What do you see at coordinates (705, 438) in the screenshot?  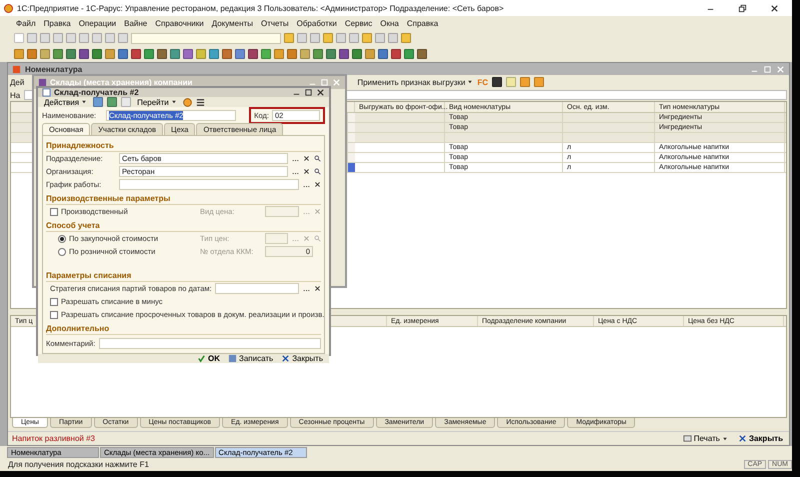 I see `print-button: Печать` at bounding box center [705, 438].